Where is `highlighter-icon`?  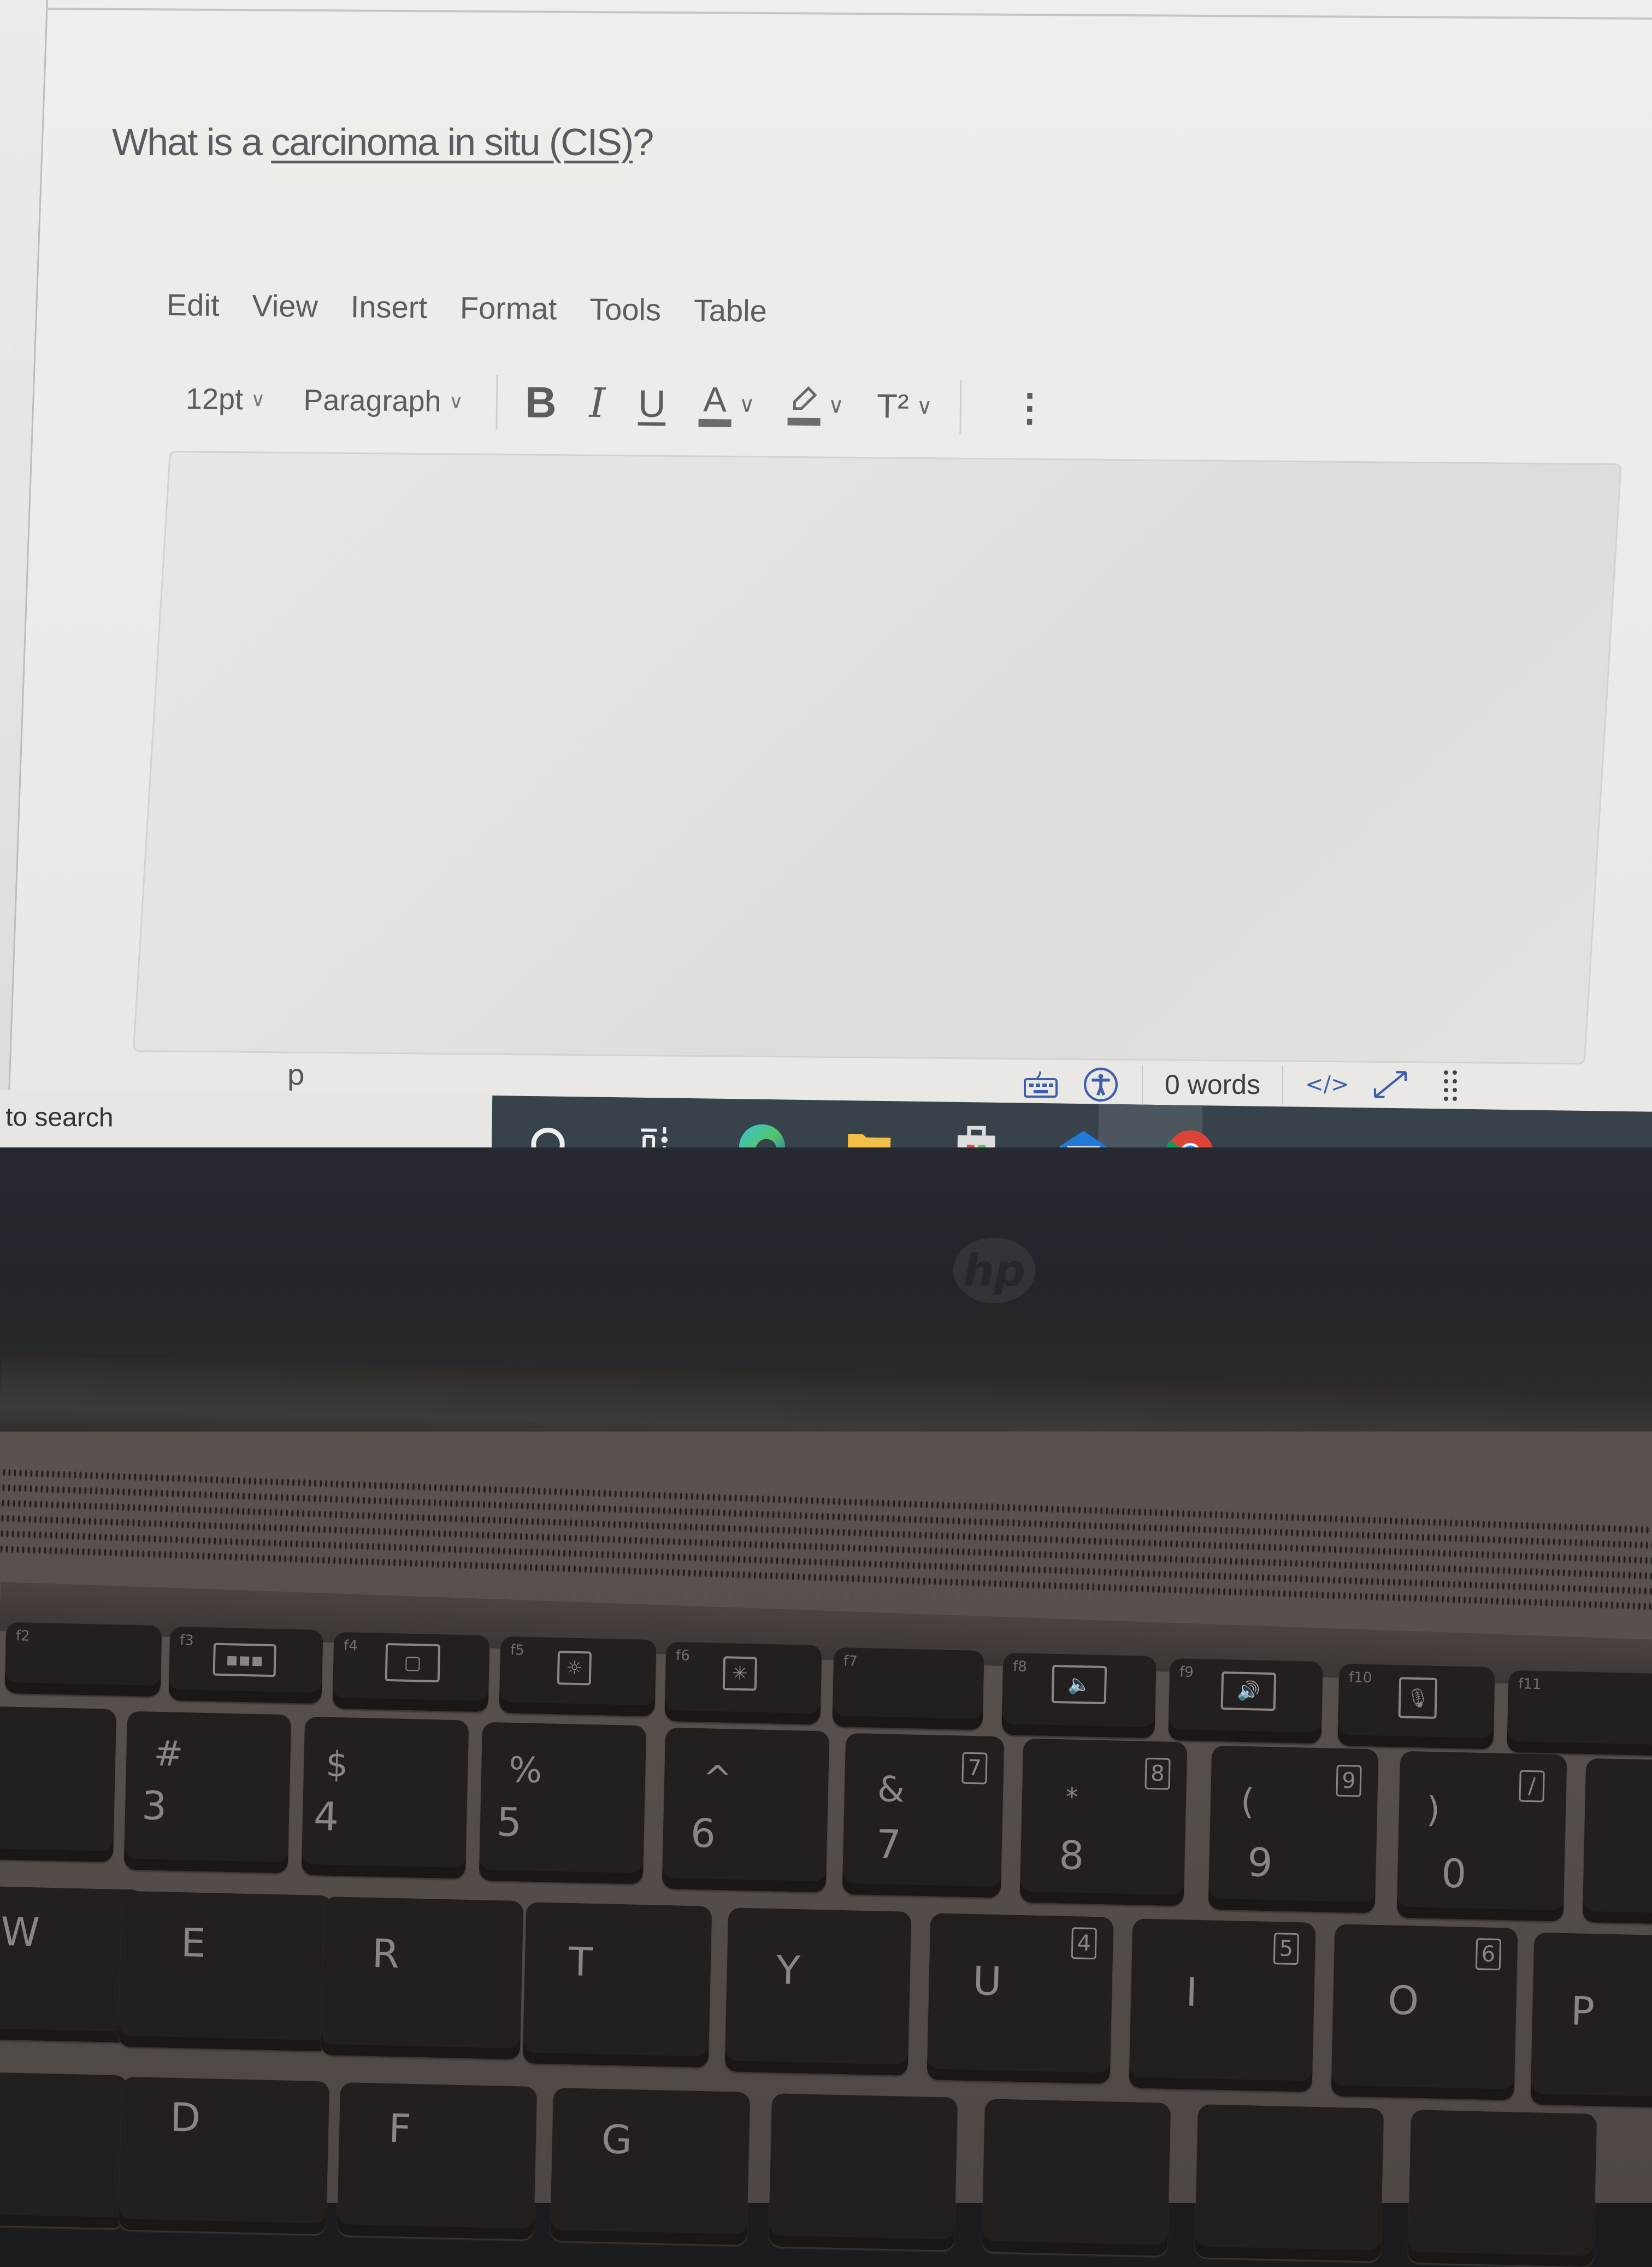 highlighter-icon is located at coordinates (804, 406).